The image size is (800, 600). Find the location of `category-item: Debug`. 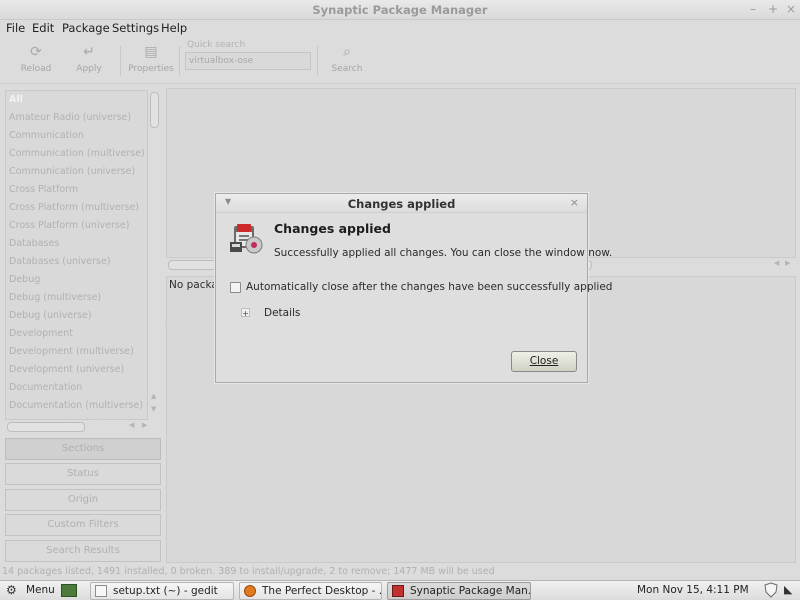

category-item: Debug is located at coordinates (76, 280).